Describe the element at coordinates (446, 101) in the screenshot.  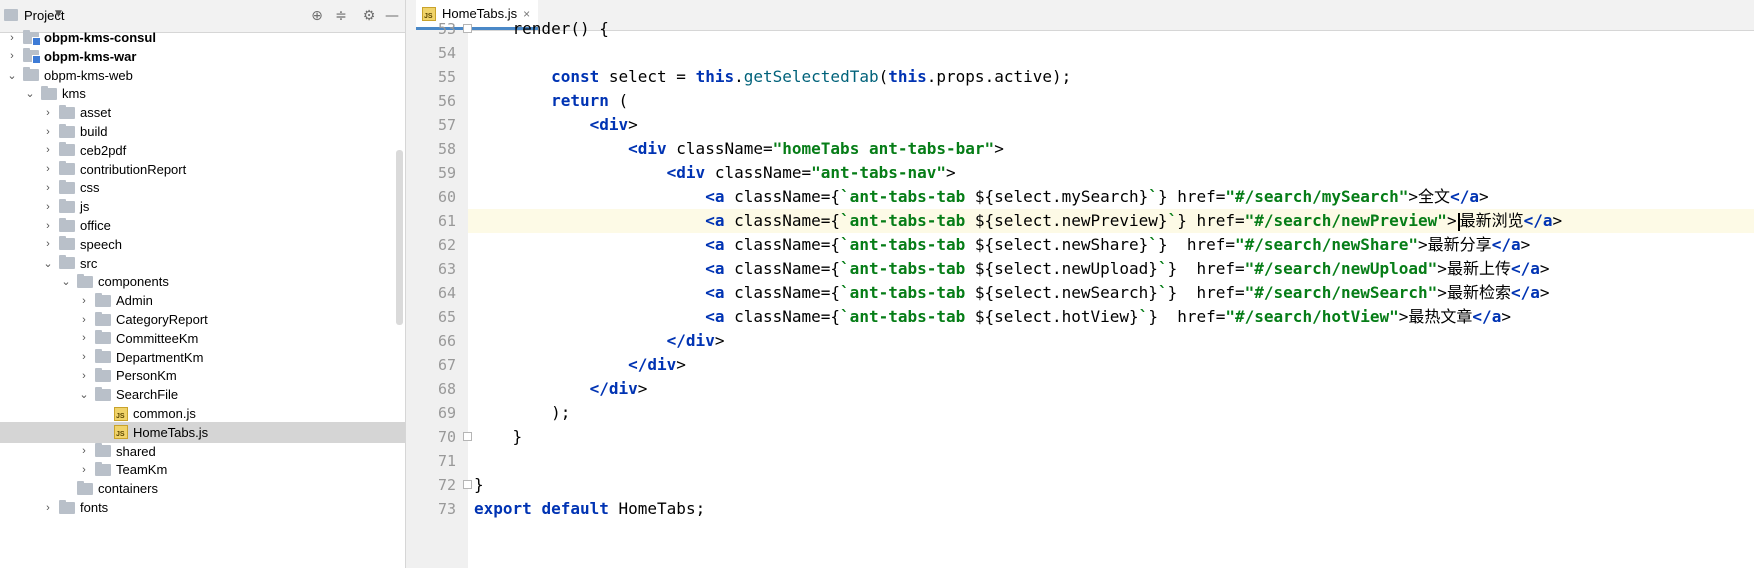
I see `line-number: 56` at that location.